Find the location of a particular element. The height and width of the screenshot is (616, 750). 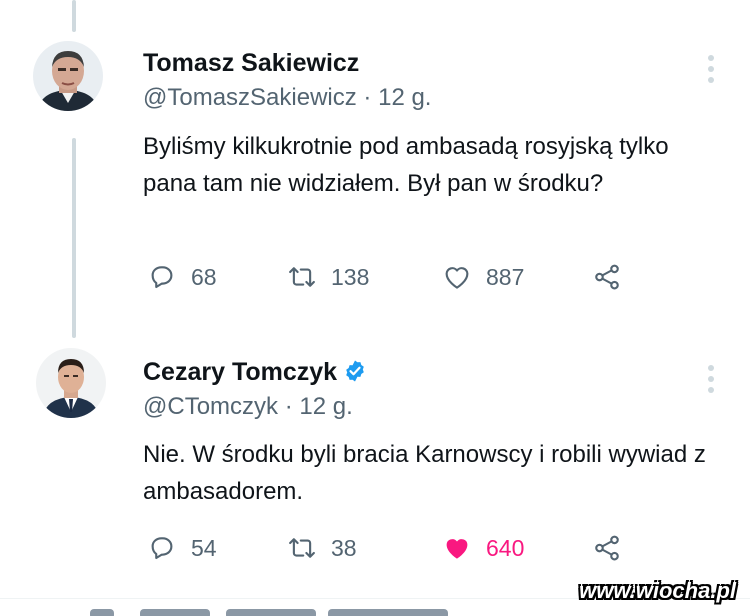

retweet-button: 38 is located at coordinates (322, 548).